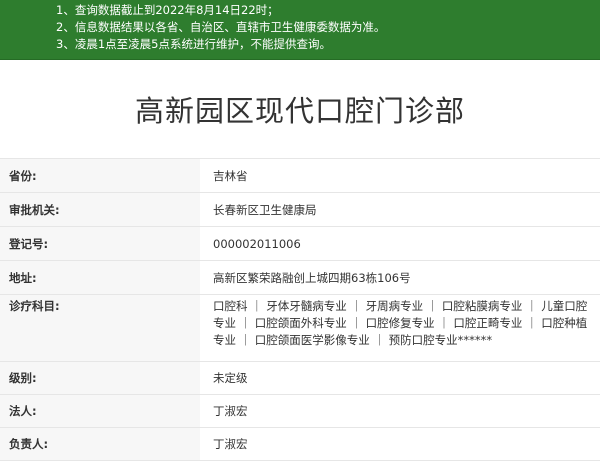 The width and height of the screenshot is (600, 461). What do you see at coordinates (100, 444) in the screenshot?
I see `field-label: 负责人:` at bounding box center [100, 444].